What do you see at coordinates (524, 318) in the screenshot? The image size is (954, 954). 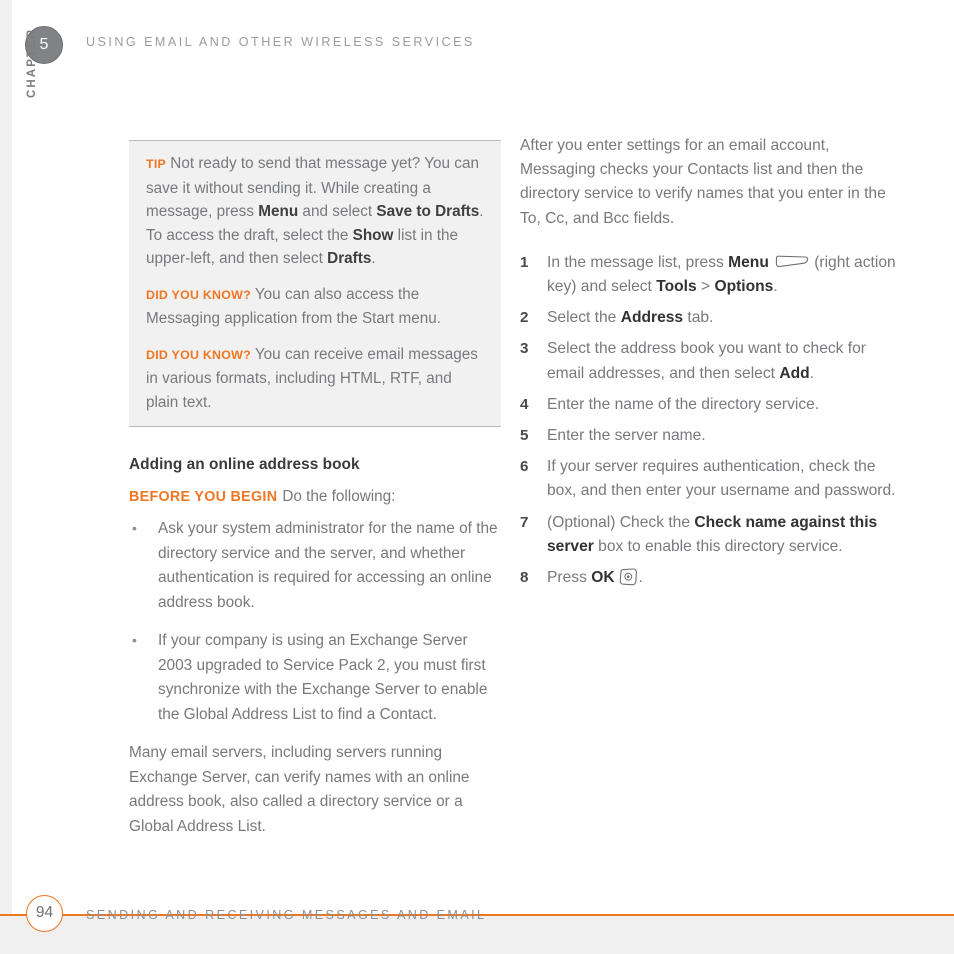 I see `step-number: 2` at bounding box center [524, 318].